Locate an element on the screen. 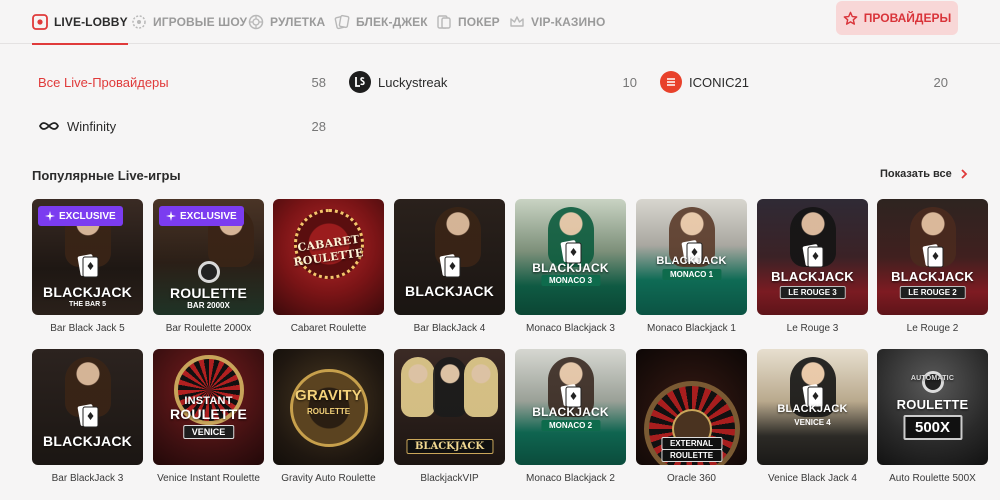 Image resolution: width=1000 pixels, height=500 pixels. game-caption: Le Rouge 3 is located at coordinates (812, 328).